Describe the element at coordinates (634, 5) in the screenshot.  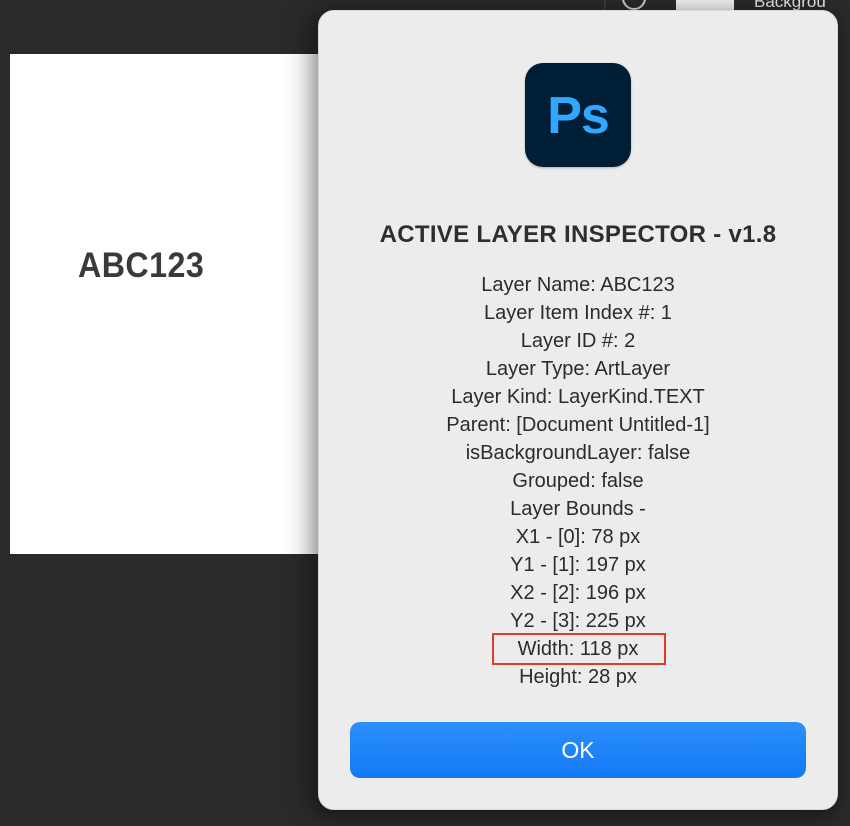
I see `visibility-icon` at that location.